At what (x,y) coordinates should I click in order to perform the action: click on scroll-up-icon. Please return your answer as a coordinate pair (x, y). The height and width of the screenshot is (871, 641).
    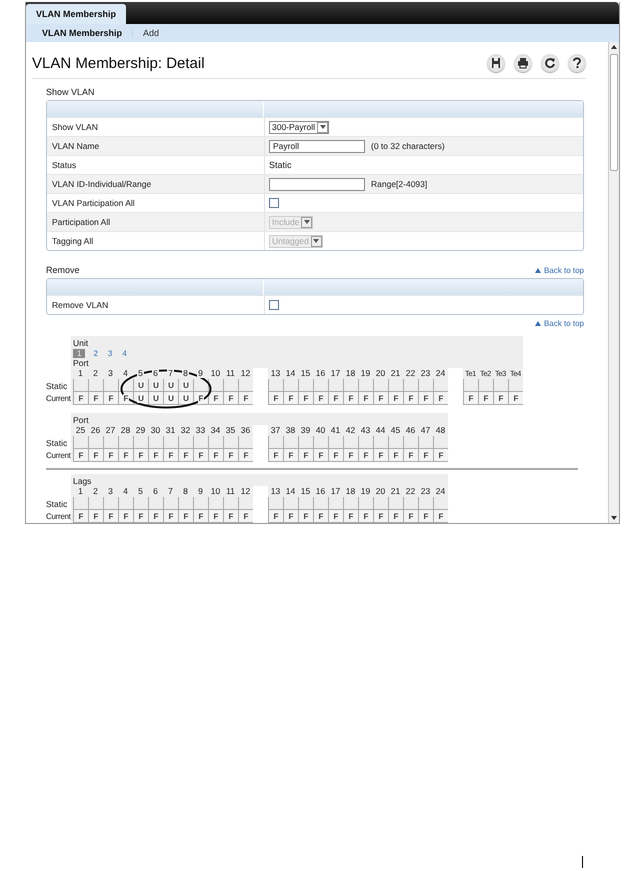
    Looking at the image, I should click on (614, 47).